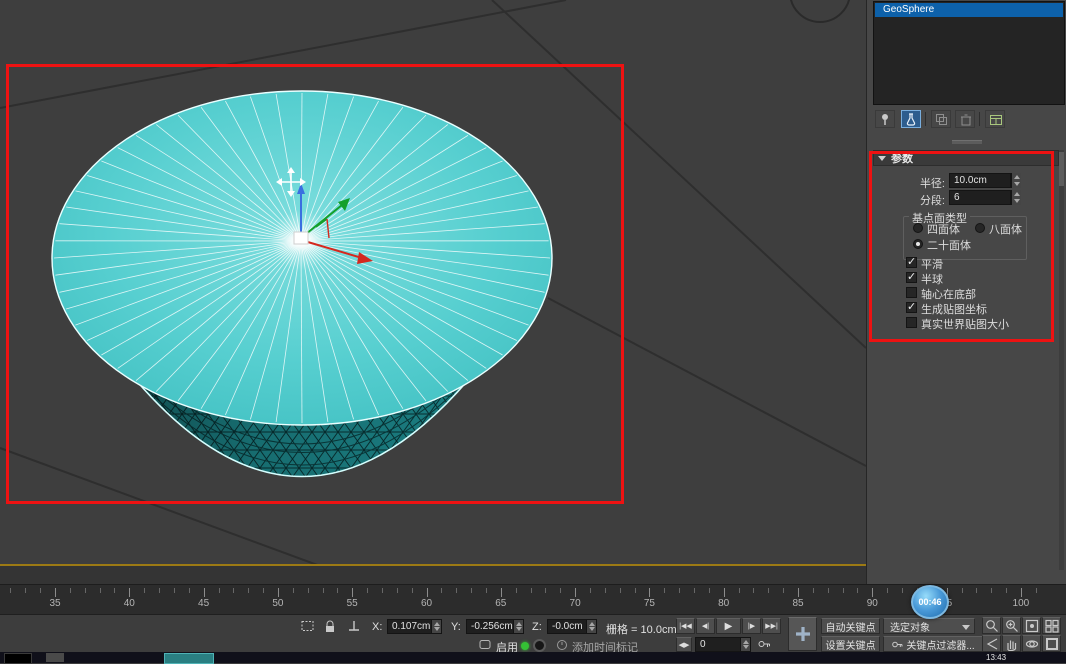 The image size is (1066, 664). I want to click on radio-tetra-label: 四面体, so click(943, 229).